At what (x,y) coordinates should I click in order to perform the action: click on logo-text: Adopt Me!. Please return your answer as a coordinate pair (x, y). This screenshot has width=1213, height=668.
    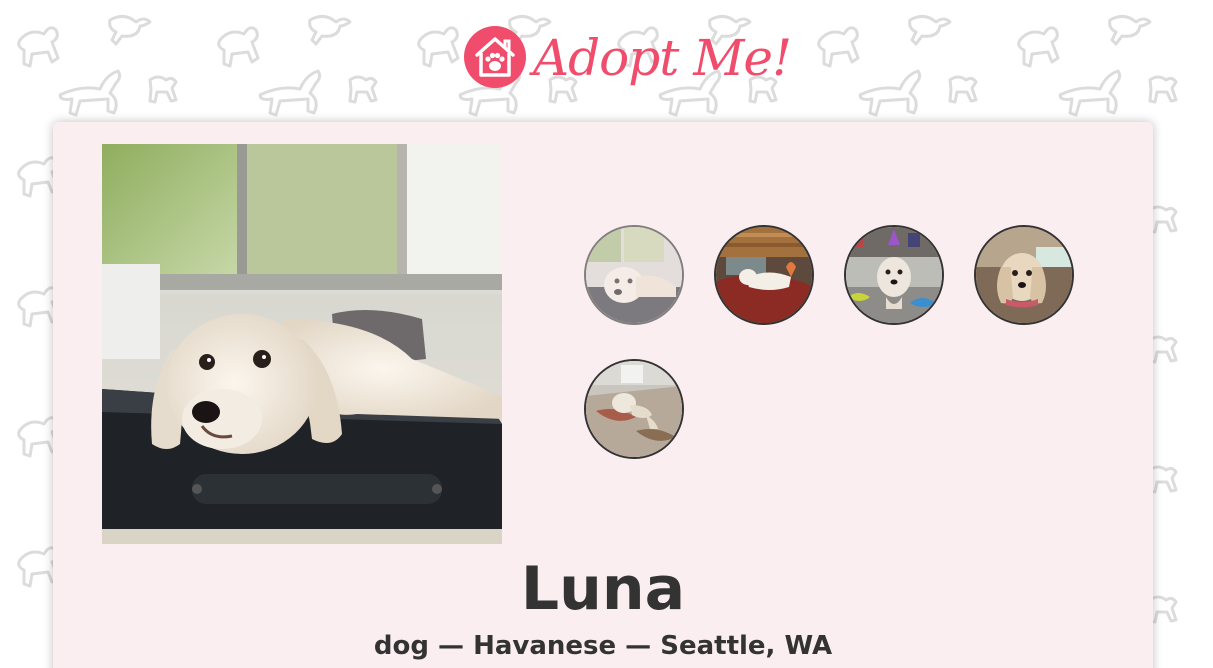
    Looking at the image, I should click on (662, 58).